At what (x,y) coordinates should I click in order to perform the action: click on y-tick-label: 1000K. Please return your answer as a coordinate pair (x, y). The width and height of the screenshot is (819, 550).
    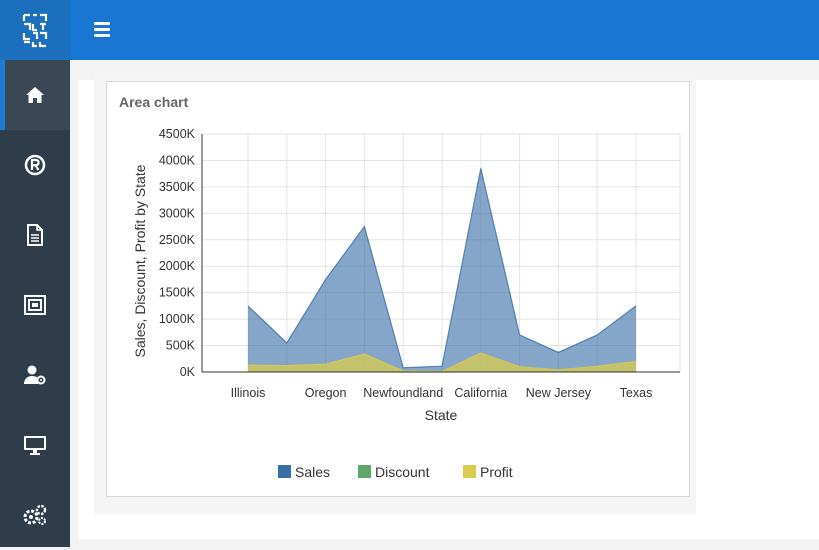
    Looking at the image, I should click on (177, 319).